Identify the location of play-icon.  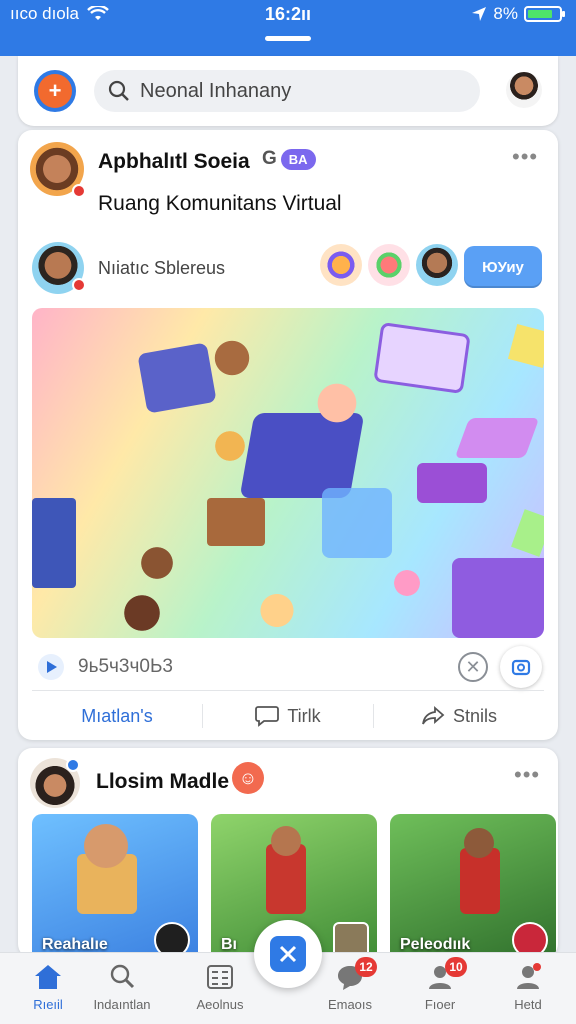
(51, 667).